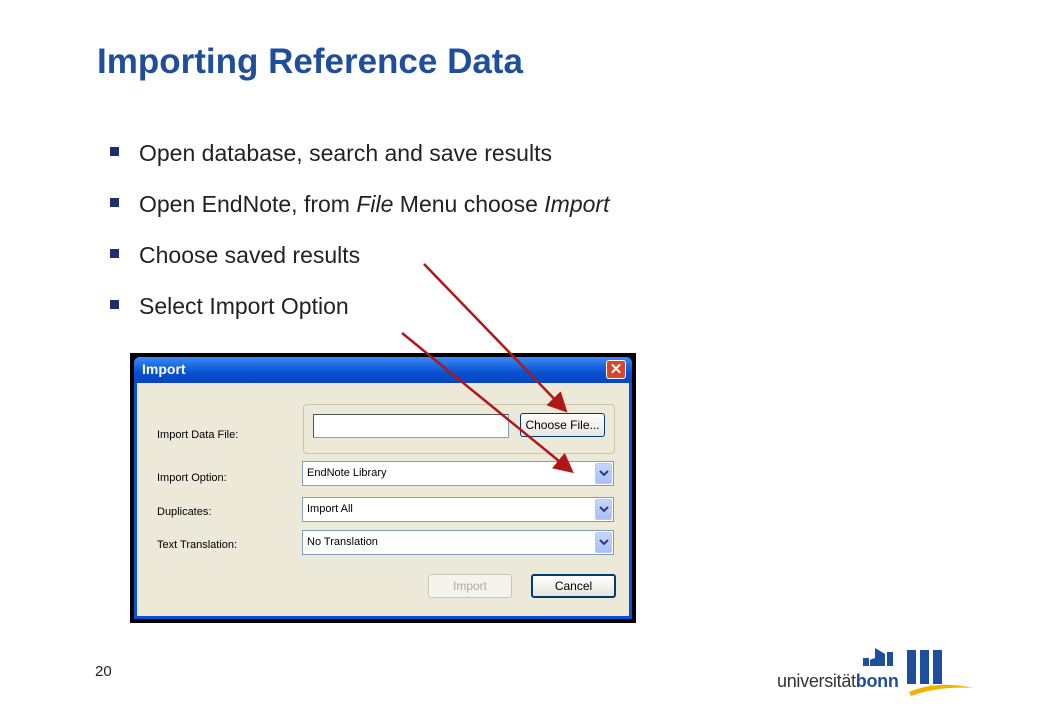 The height and width of the screenshot is (720, 1040). What do you see at coordinates (838, 681) in the screenshot?
I see `logo-wordmark: universitätbonn` at bounding box center [838, 681].